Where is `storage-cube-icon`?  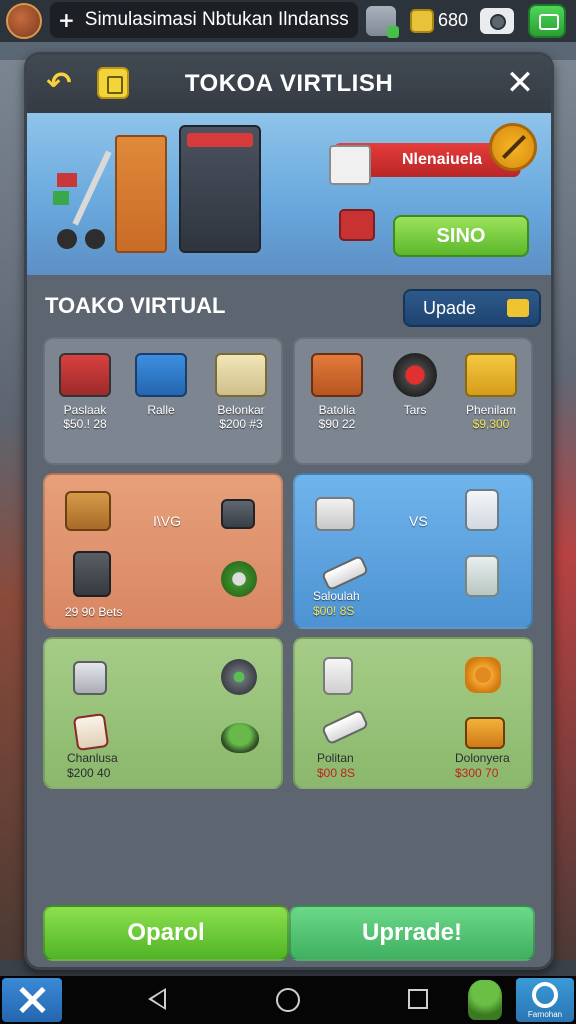 storage-cube-icon is located at coordinates (90, 678).